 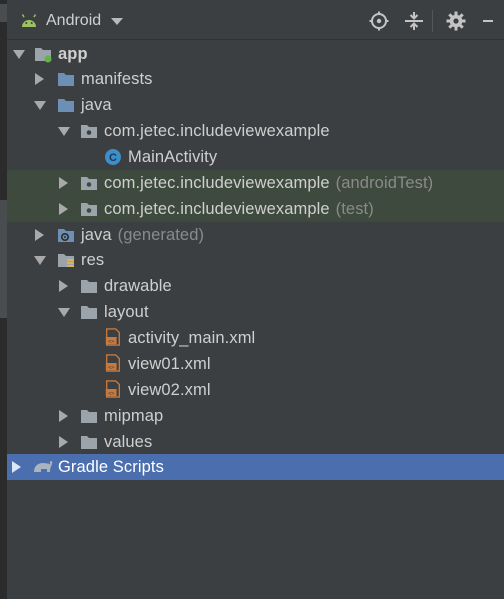 I want to click on tree-node-java-generated: java (generated), so click(x=255, y=235).